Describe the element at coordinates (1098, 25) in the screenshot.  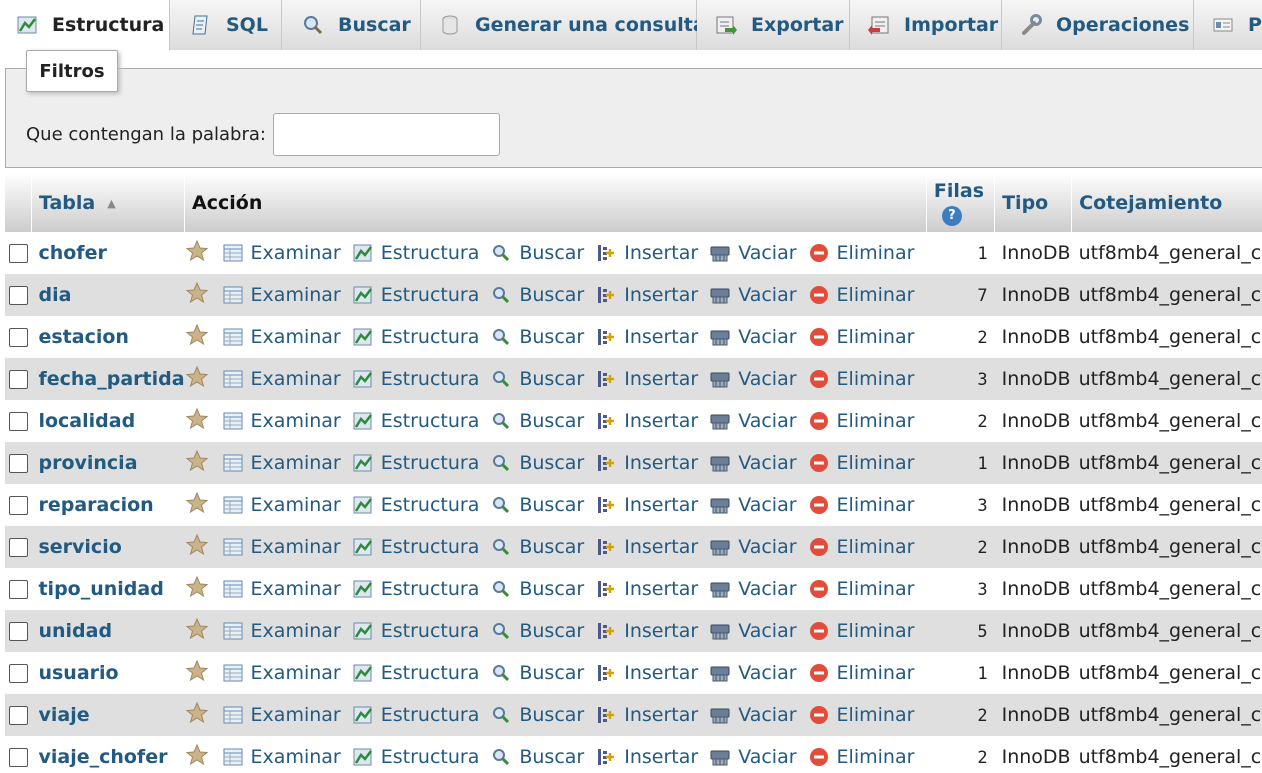
I see `tab-operaciones: Operaciones` at that location.